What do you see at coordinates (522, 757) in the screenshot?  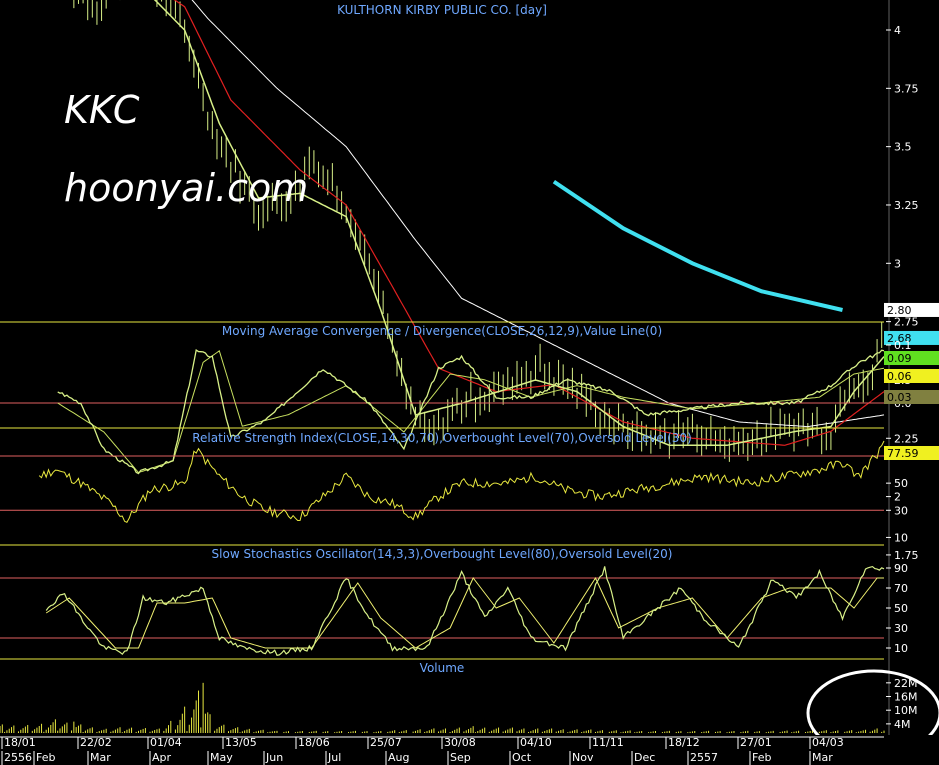 I see `month-label: Oct` at bounding box center [522, 757].